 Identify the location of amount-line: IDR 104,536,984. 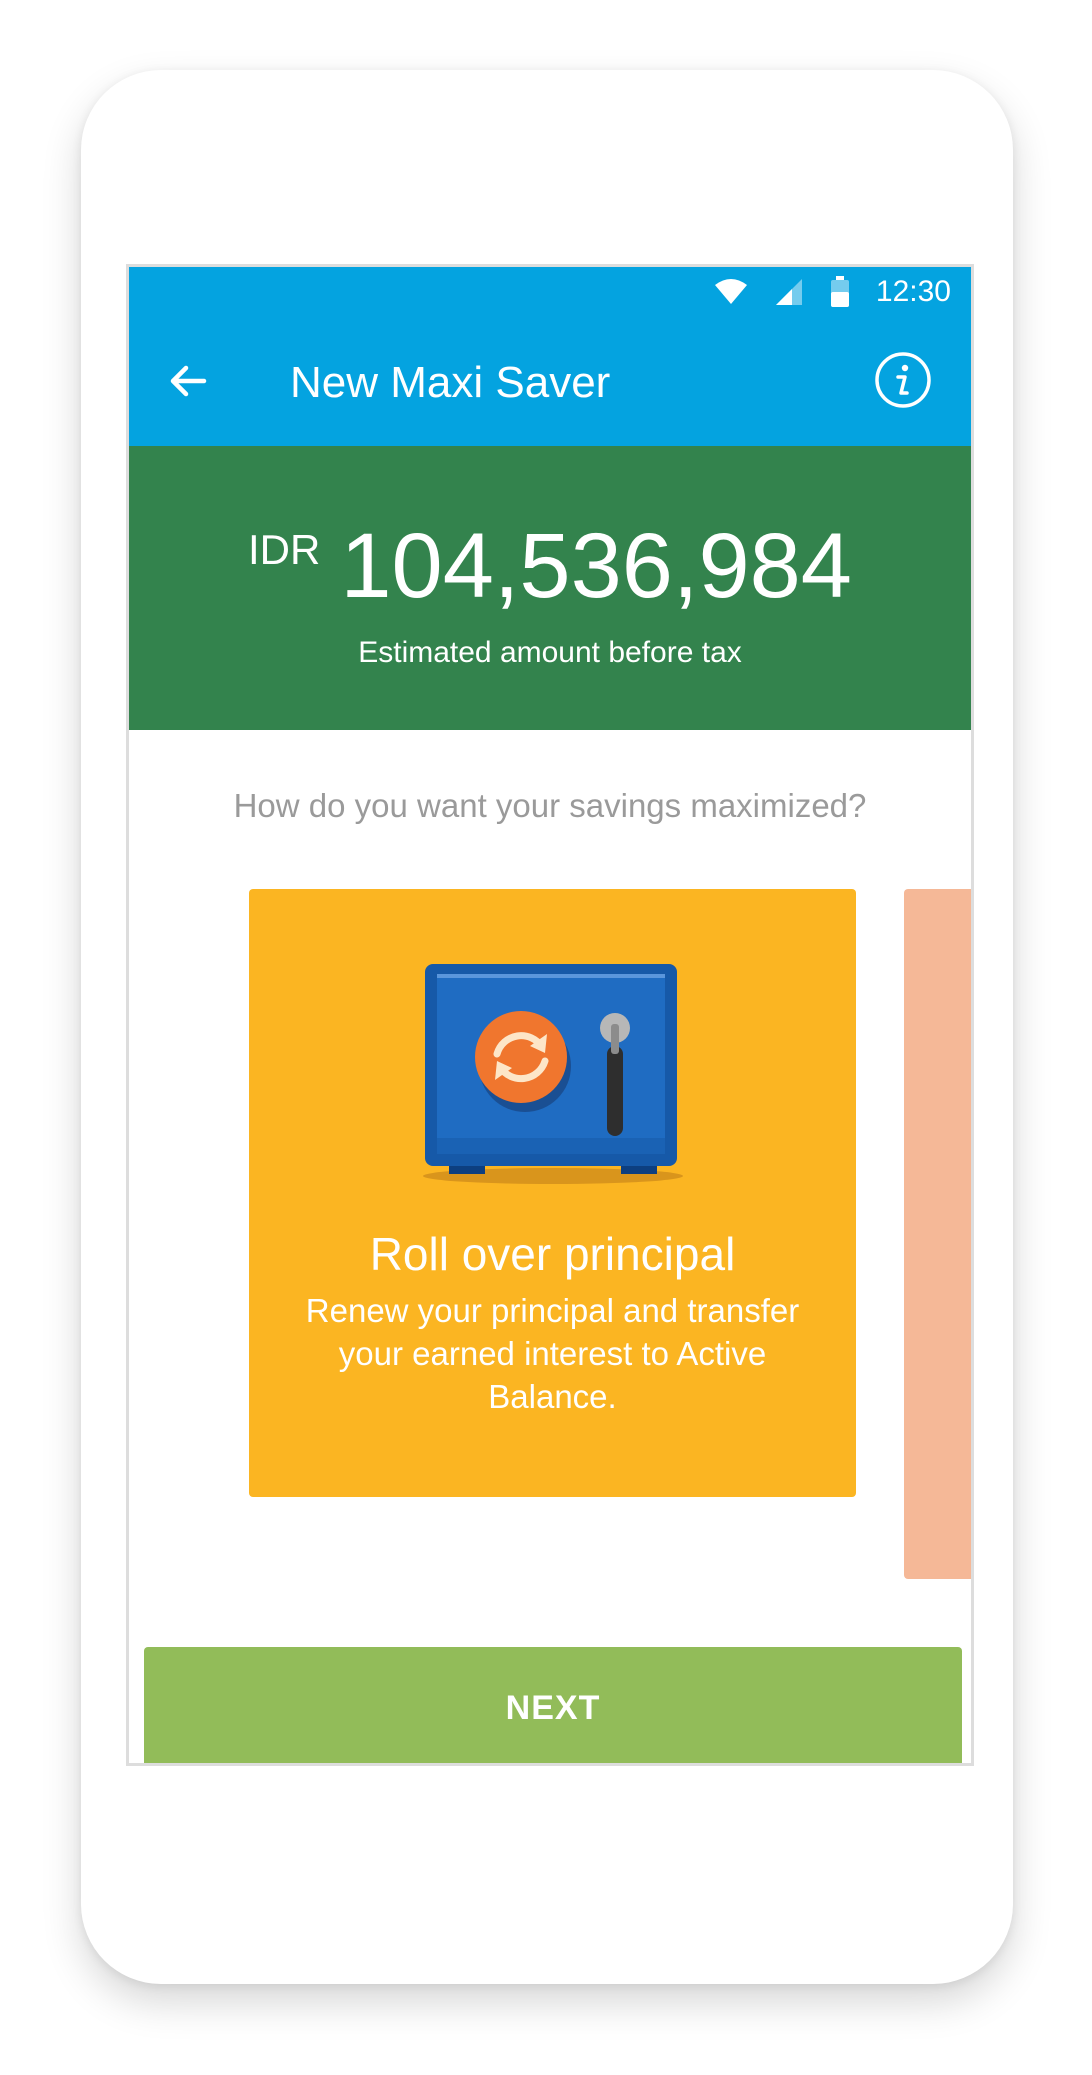
(550, 566).